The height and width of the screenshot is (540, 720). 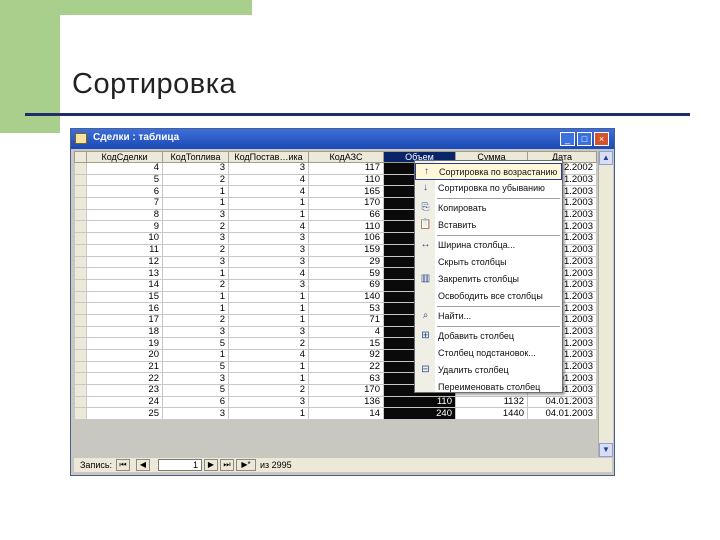 What do you see at coordinates (346, 320) in the screenshot?
I see `table-cell: 71` at bounding box center [346, 320].